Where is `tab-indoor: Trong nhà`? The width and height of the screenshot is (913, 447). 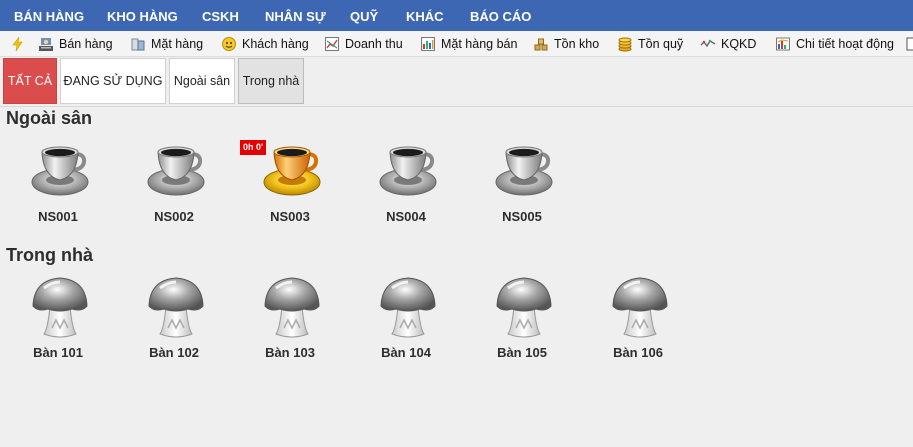
tab-indoor: Trong nhà is located at coordinates (271, 81).